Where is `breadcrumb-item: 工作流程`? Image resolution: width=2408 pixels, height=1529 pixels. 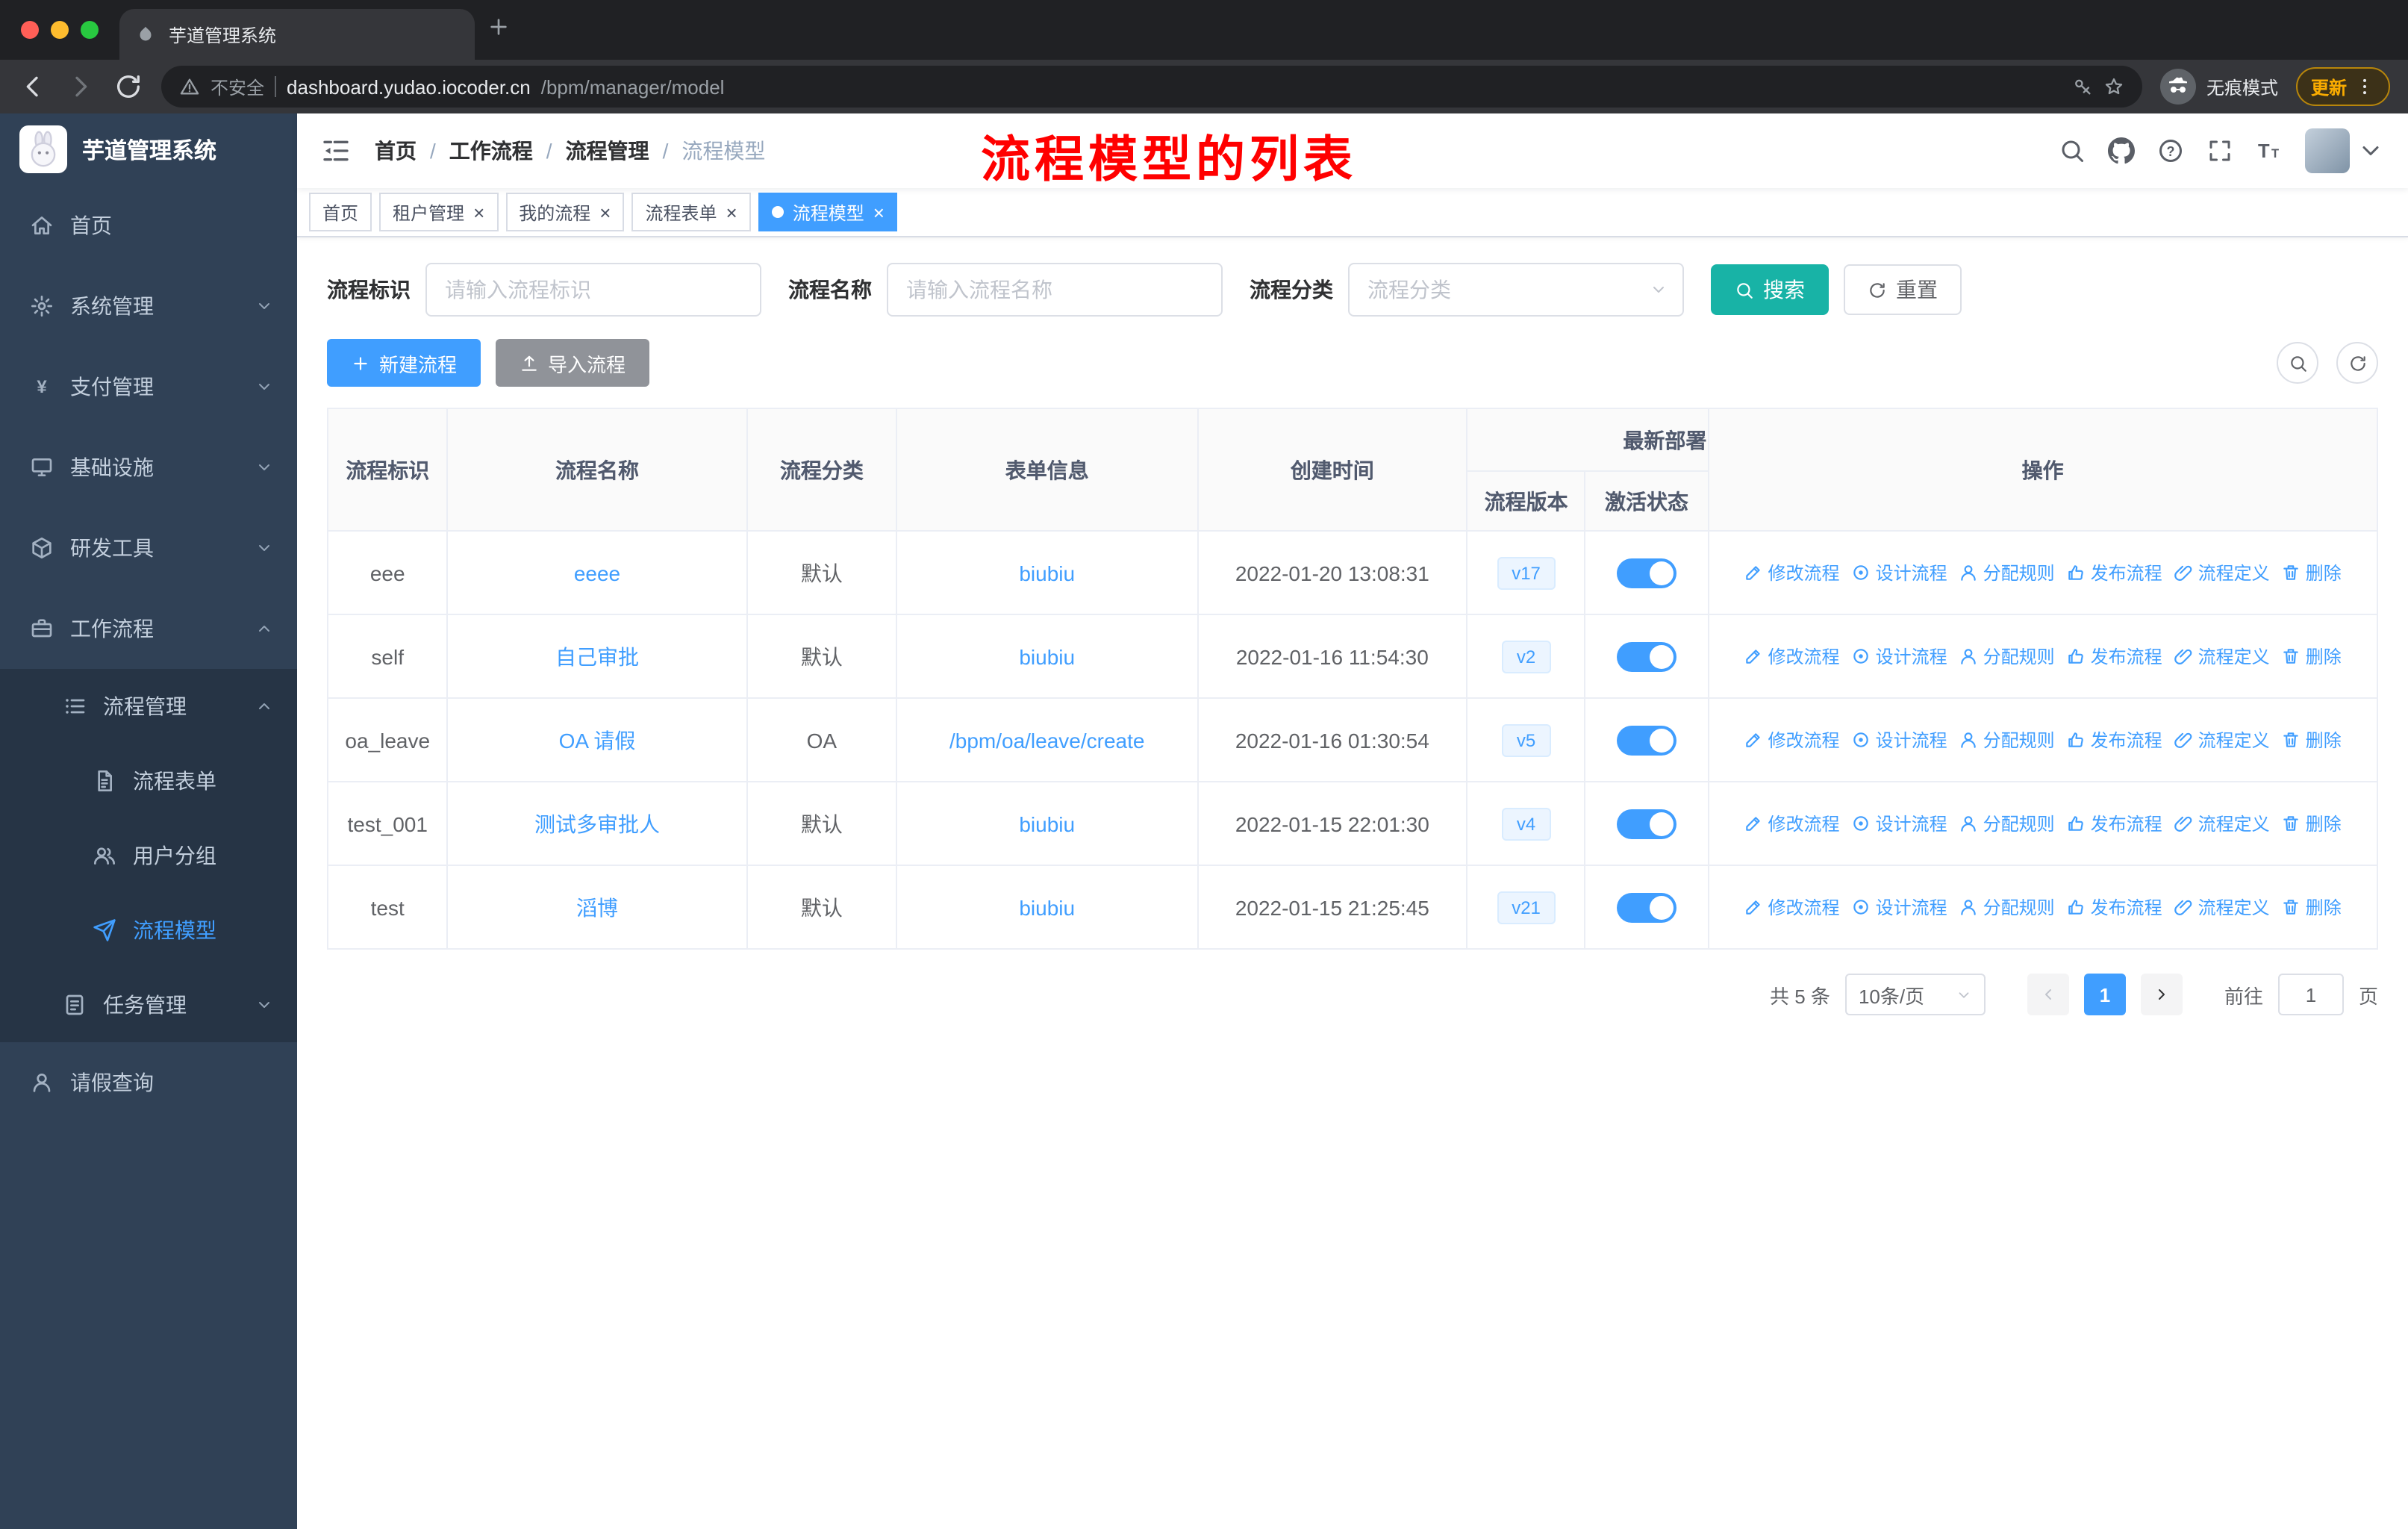
breadcrumb-item: 工作流程 is located at coordinates (491, 151).